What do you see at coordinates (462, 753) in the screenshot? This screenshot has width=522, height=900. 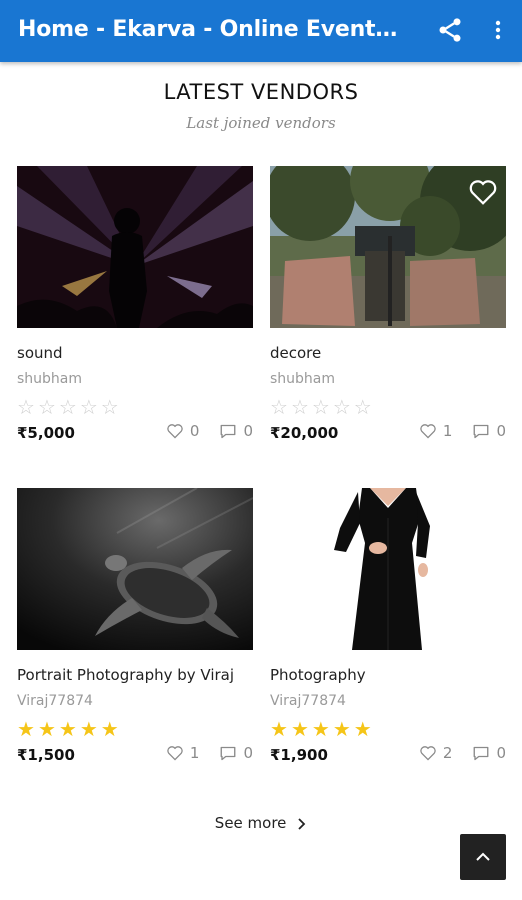 I see `card-stats: 2 0` at bounding box center [462, 753].